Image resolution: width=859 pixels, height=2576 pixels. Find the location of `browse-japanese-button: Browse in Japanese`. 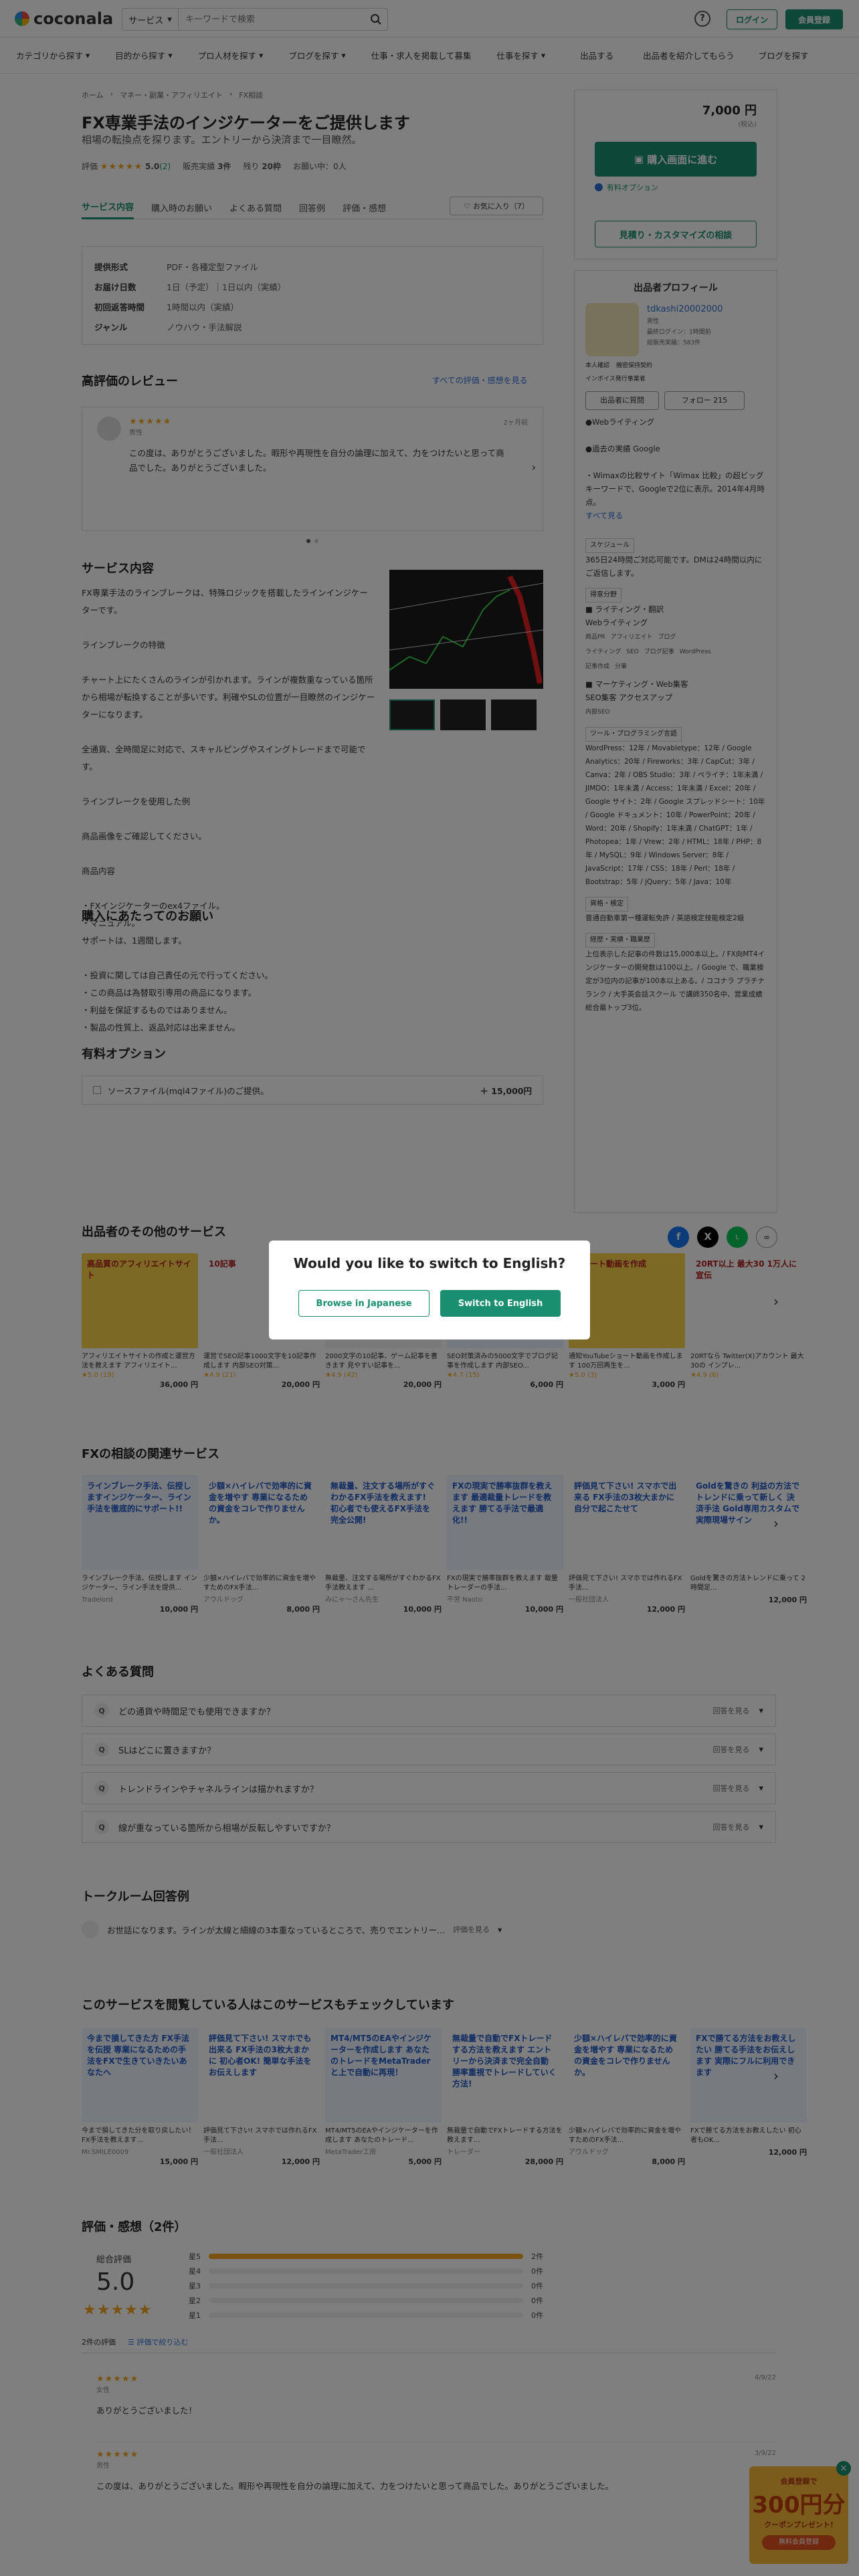

browse-japanese-button: Browse in Japanese is located at coordinates (364, 1303).